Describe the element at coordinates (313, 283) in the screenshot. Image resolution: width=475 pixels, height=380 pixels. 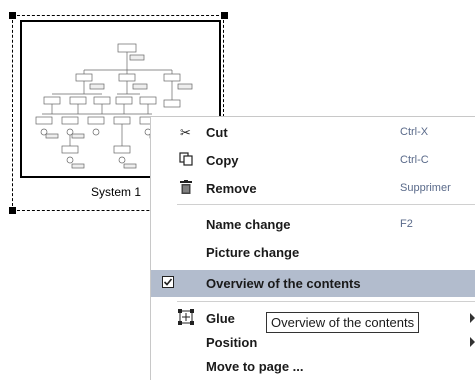
I see `menu-item-overview-of-contents: Overview of the contents` at that location.